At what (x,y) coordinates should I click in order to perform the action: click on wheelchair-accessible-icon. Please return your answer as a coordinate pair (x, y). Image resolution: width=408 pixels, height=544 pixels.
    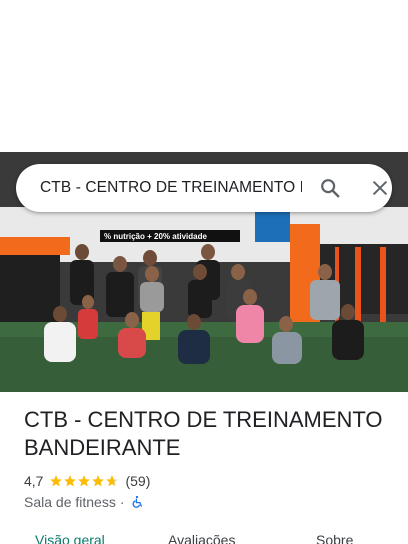
    Looking at the image, I should click on (137, 501).